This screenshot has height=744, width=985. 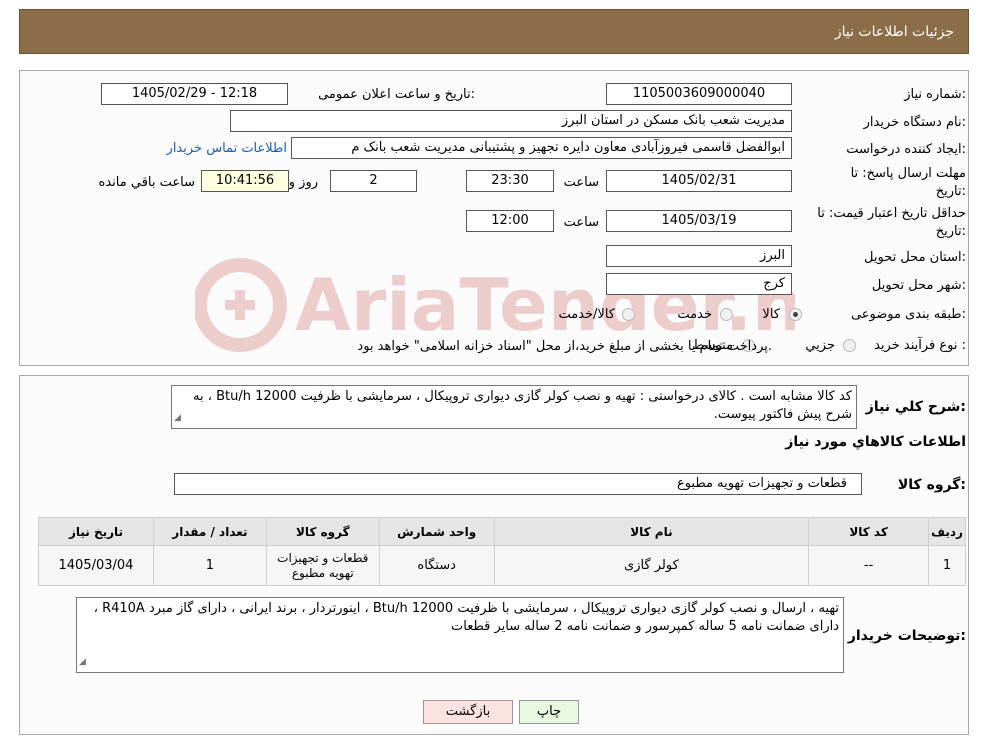 I want to click on need-number-field: 1105003609000040, so click(x=699, y=94).